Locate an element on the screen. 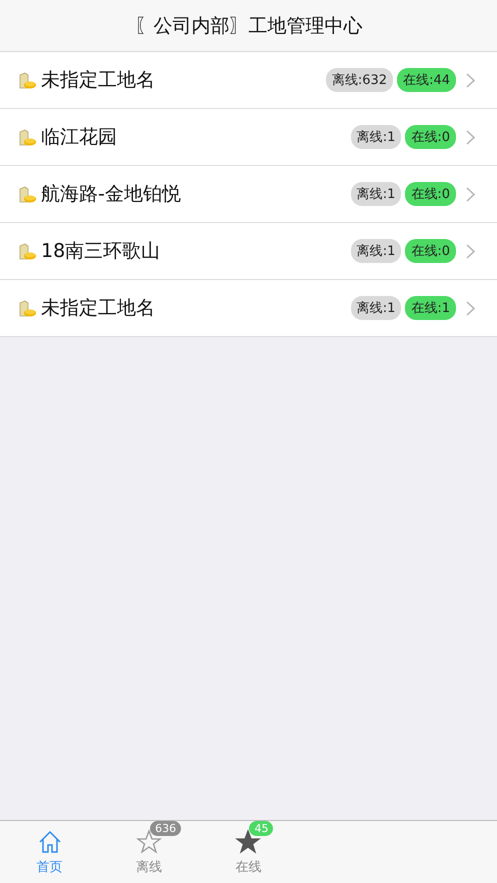 The image size is (497, 883). count-badge: 45 is located at coordinates (261, 828).